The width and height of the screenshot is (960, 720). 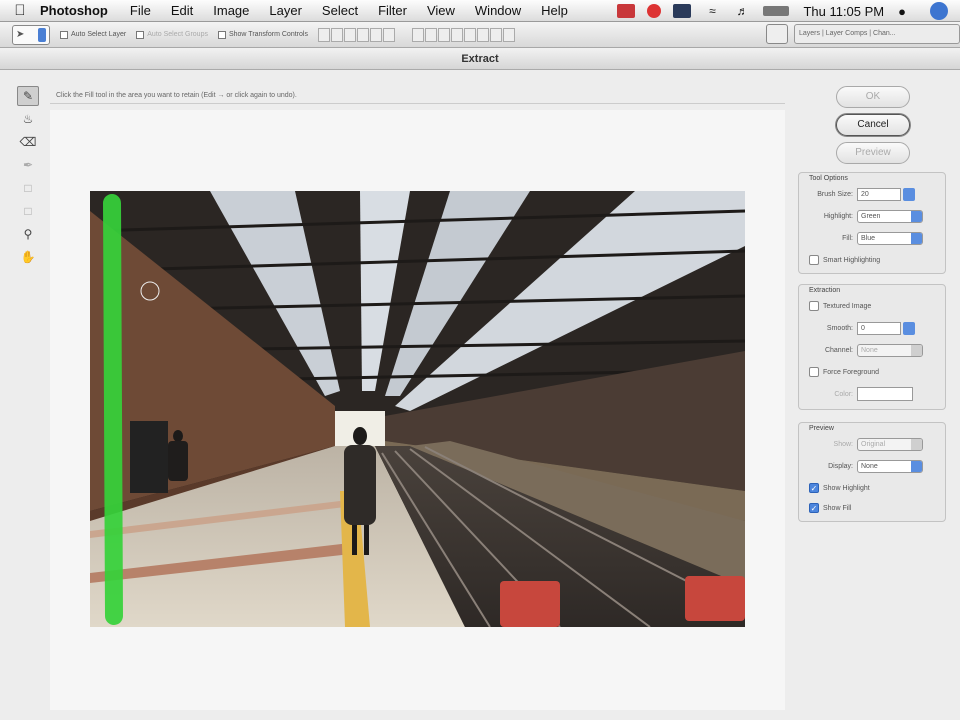 I want to click on fill-tool-icon: ♨, so click(x=28, y=119).